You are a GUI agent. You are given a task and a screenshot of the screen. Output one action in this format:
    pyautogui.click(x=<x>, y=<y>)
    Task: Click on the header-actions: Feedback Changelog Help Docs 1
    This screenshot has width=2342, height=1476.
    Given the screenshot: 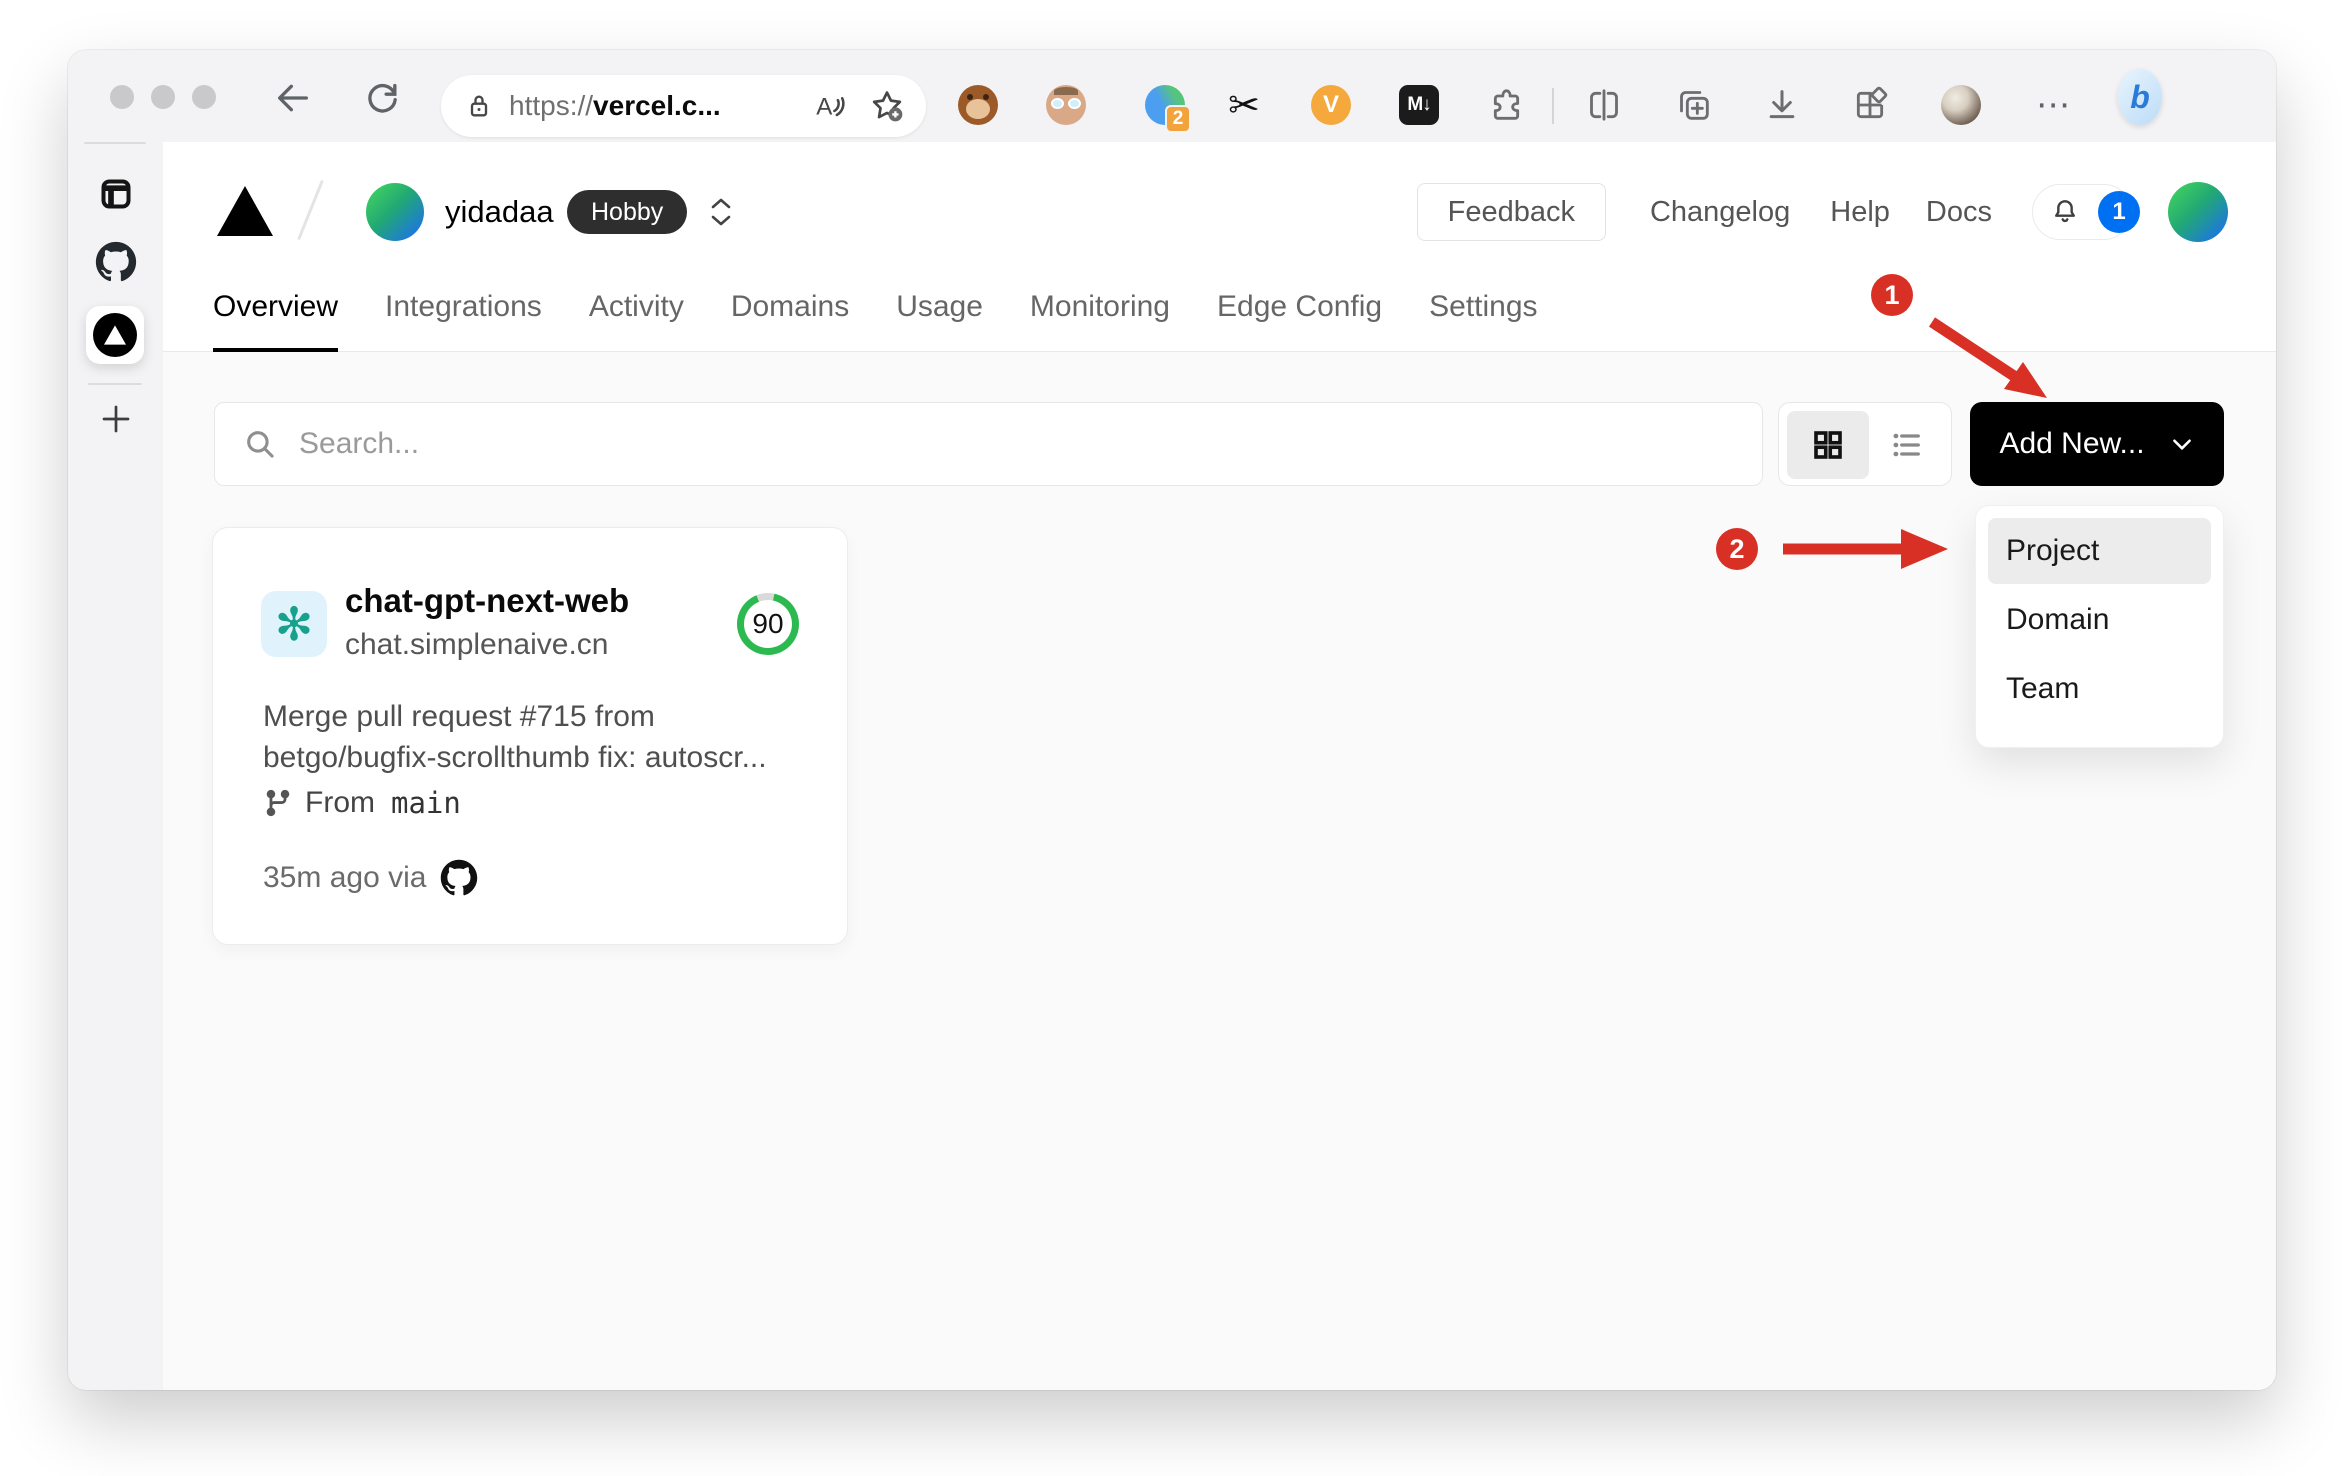 What is the action you would take?
    pyautogui.click(x=1822, y=212)
    